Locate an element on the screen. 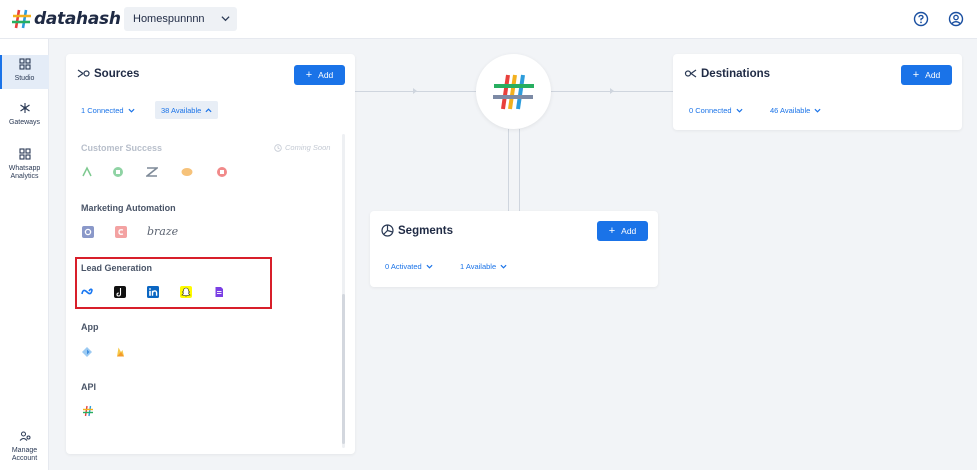  destinations-icon is located at coordinates (690, 73).